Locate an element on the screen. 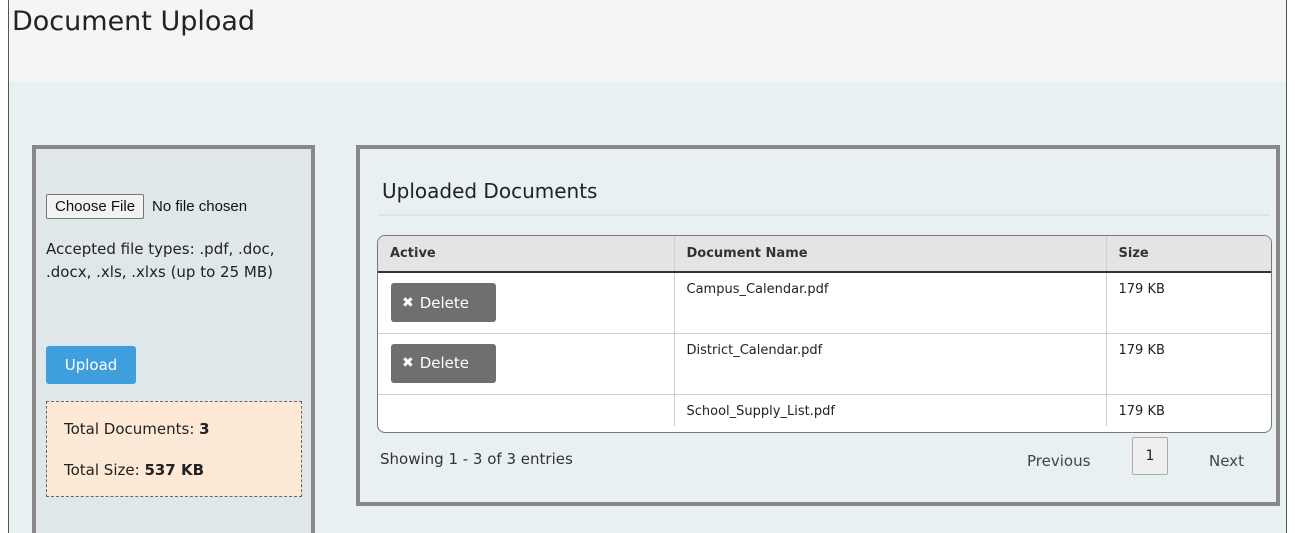 The height and width of the screenshot is (533, 1295). document-name-cell: District_Calendar.pdf is located at coordinates (889, 363).